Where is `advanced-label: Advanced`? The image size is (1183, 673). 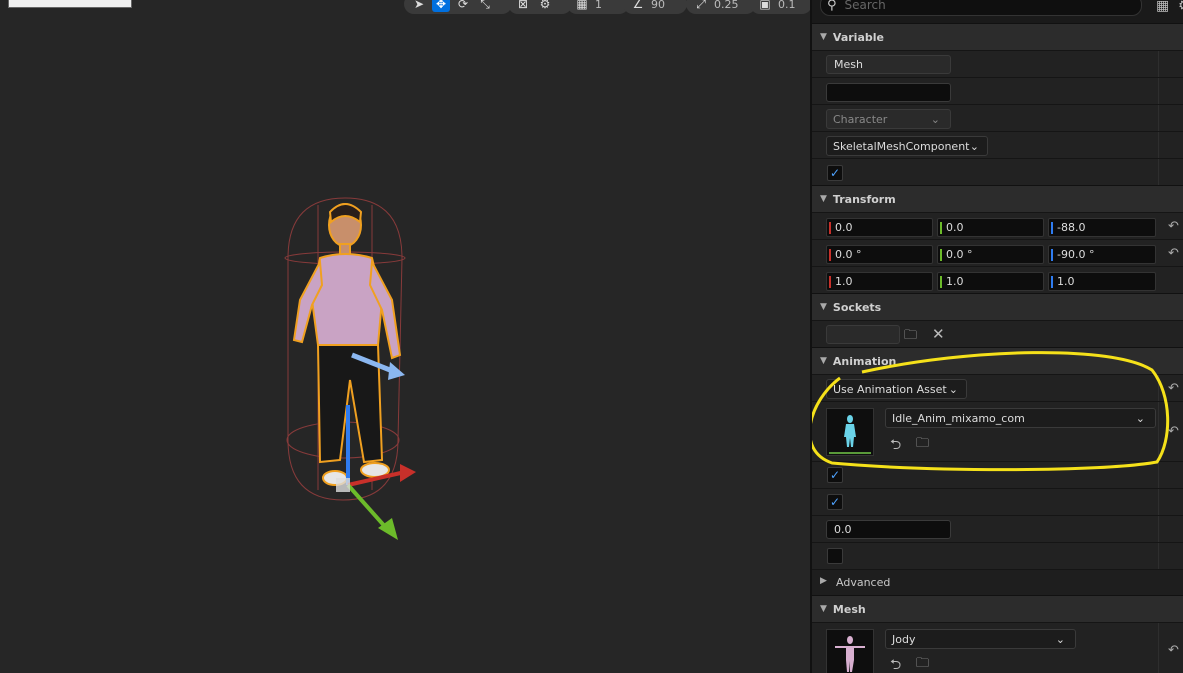 advanced-label: Advanced is located at coordinates (863, 582).